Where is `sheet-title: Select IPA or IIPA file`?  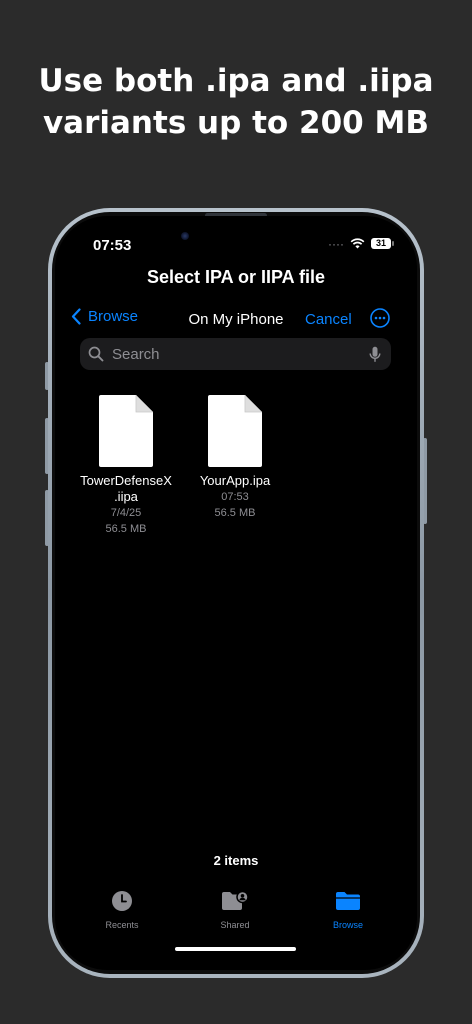 sheet-title: Select IPA or IIPA file is located at coordinates (236, 277).